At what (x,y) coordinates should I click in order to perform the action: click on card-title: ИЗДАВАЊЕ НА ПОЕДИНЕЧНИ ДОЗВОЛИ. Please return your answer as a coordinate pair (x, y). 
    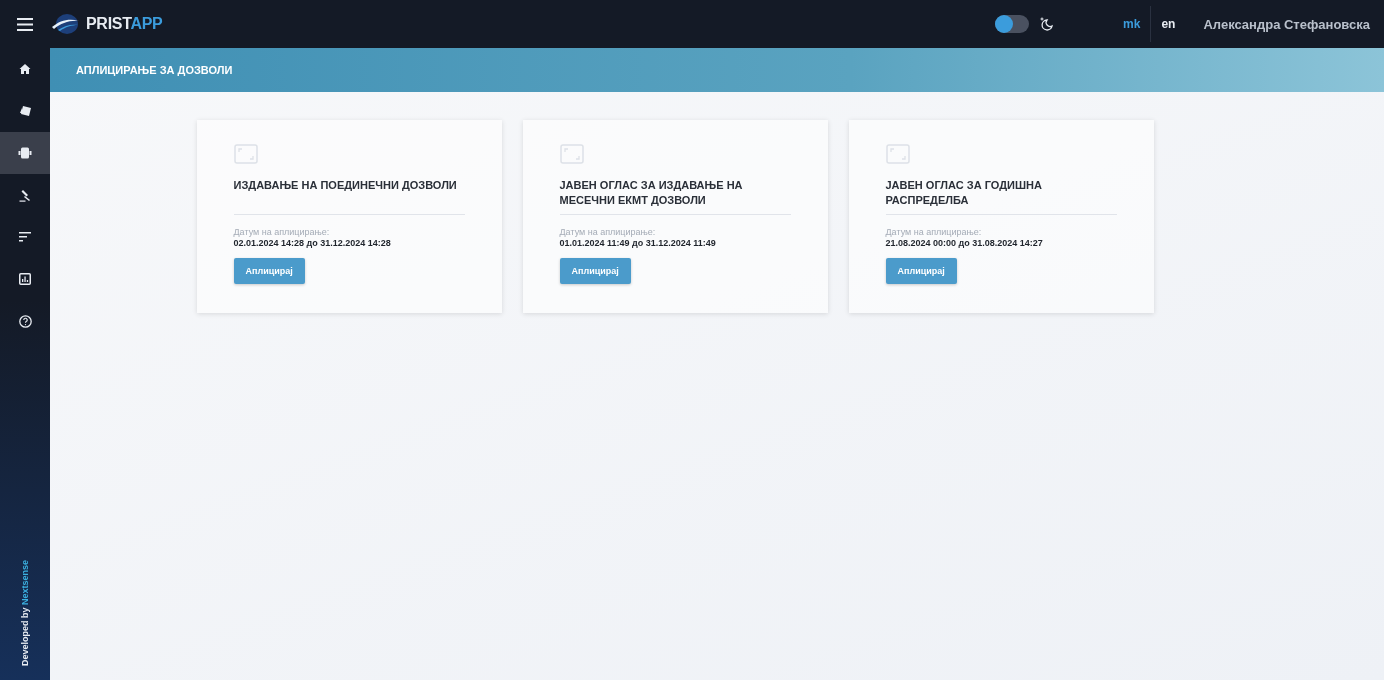
    Looking at the image, I should click on (345, 185).